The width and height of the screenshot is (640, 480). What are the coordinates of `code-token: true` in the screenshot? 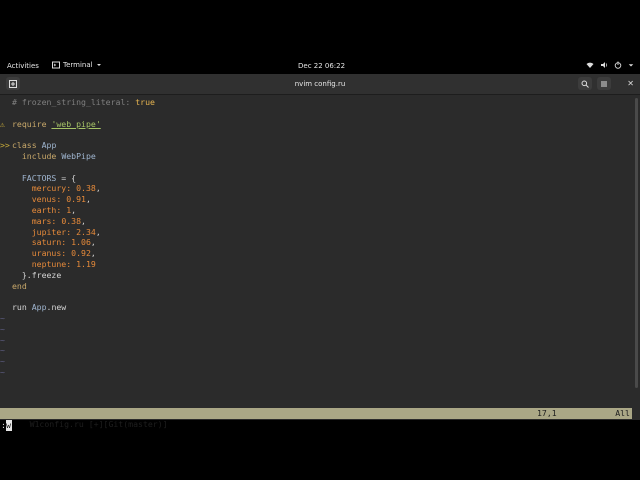 It's located at (145, 102).